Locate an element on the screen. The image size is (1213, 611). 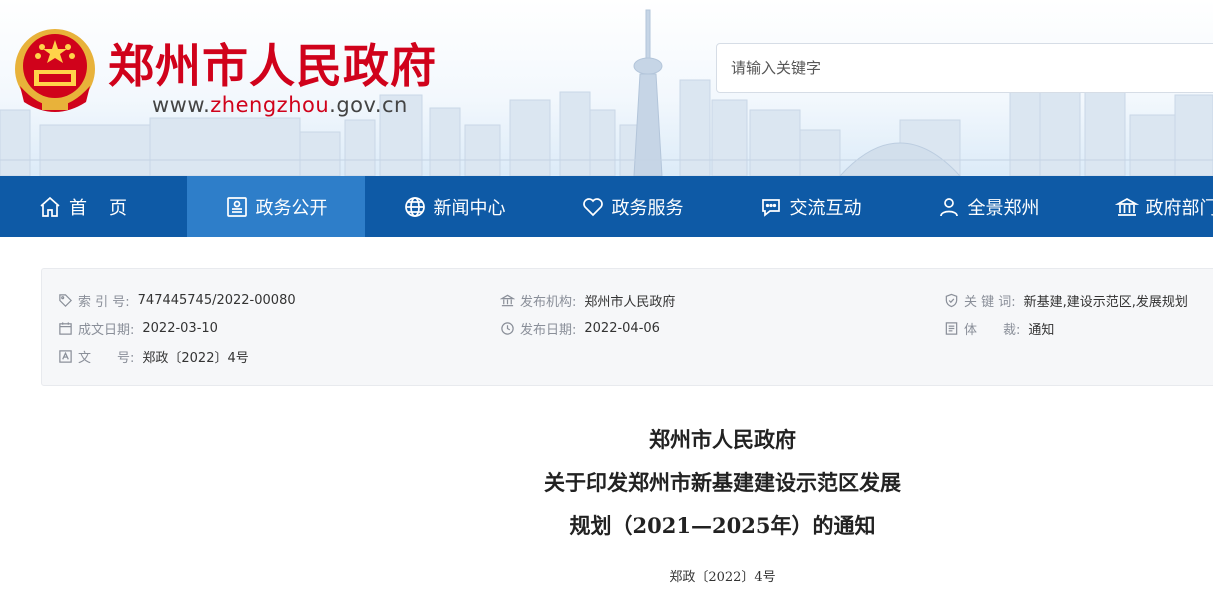
nav-item-home: 首页 is located at coordinates (93, 206).